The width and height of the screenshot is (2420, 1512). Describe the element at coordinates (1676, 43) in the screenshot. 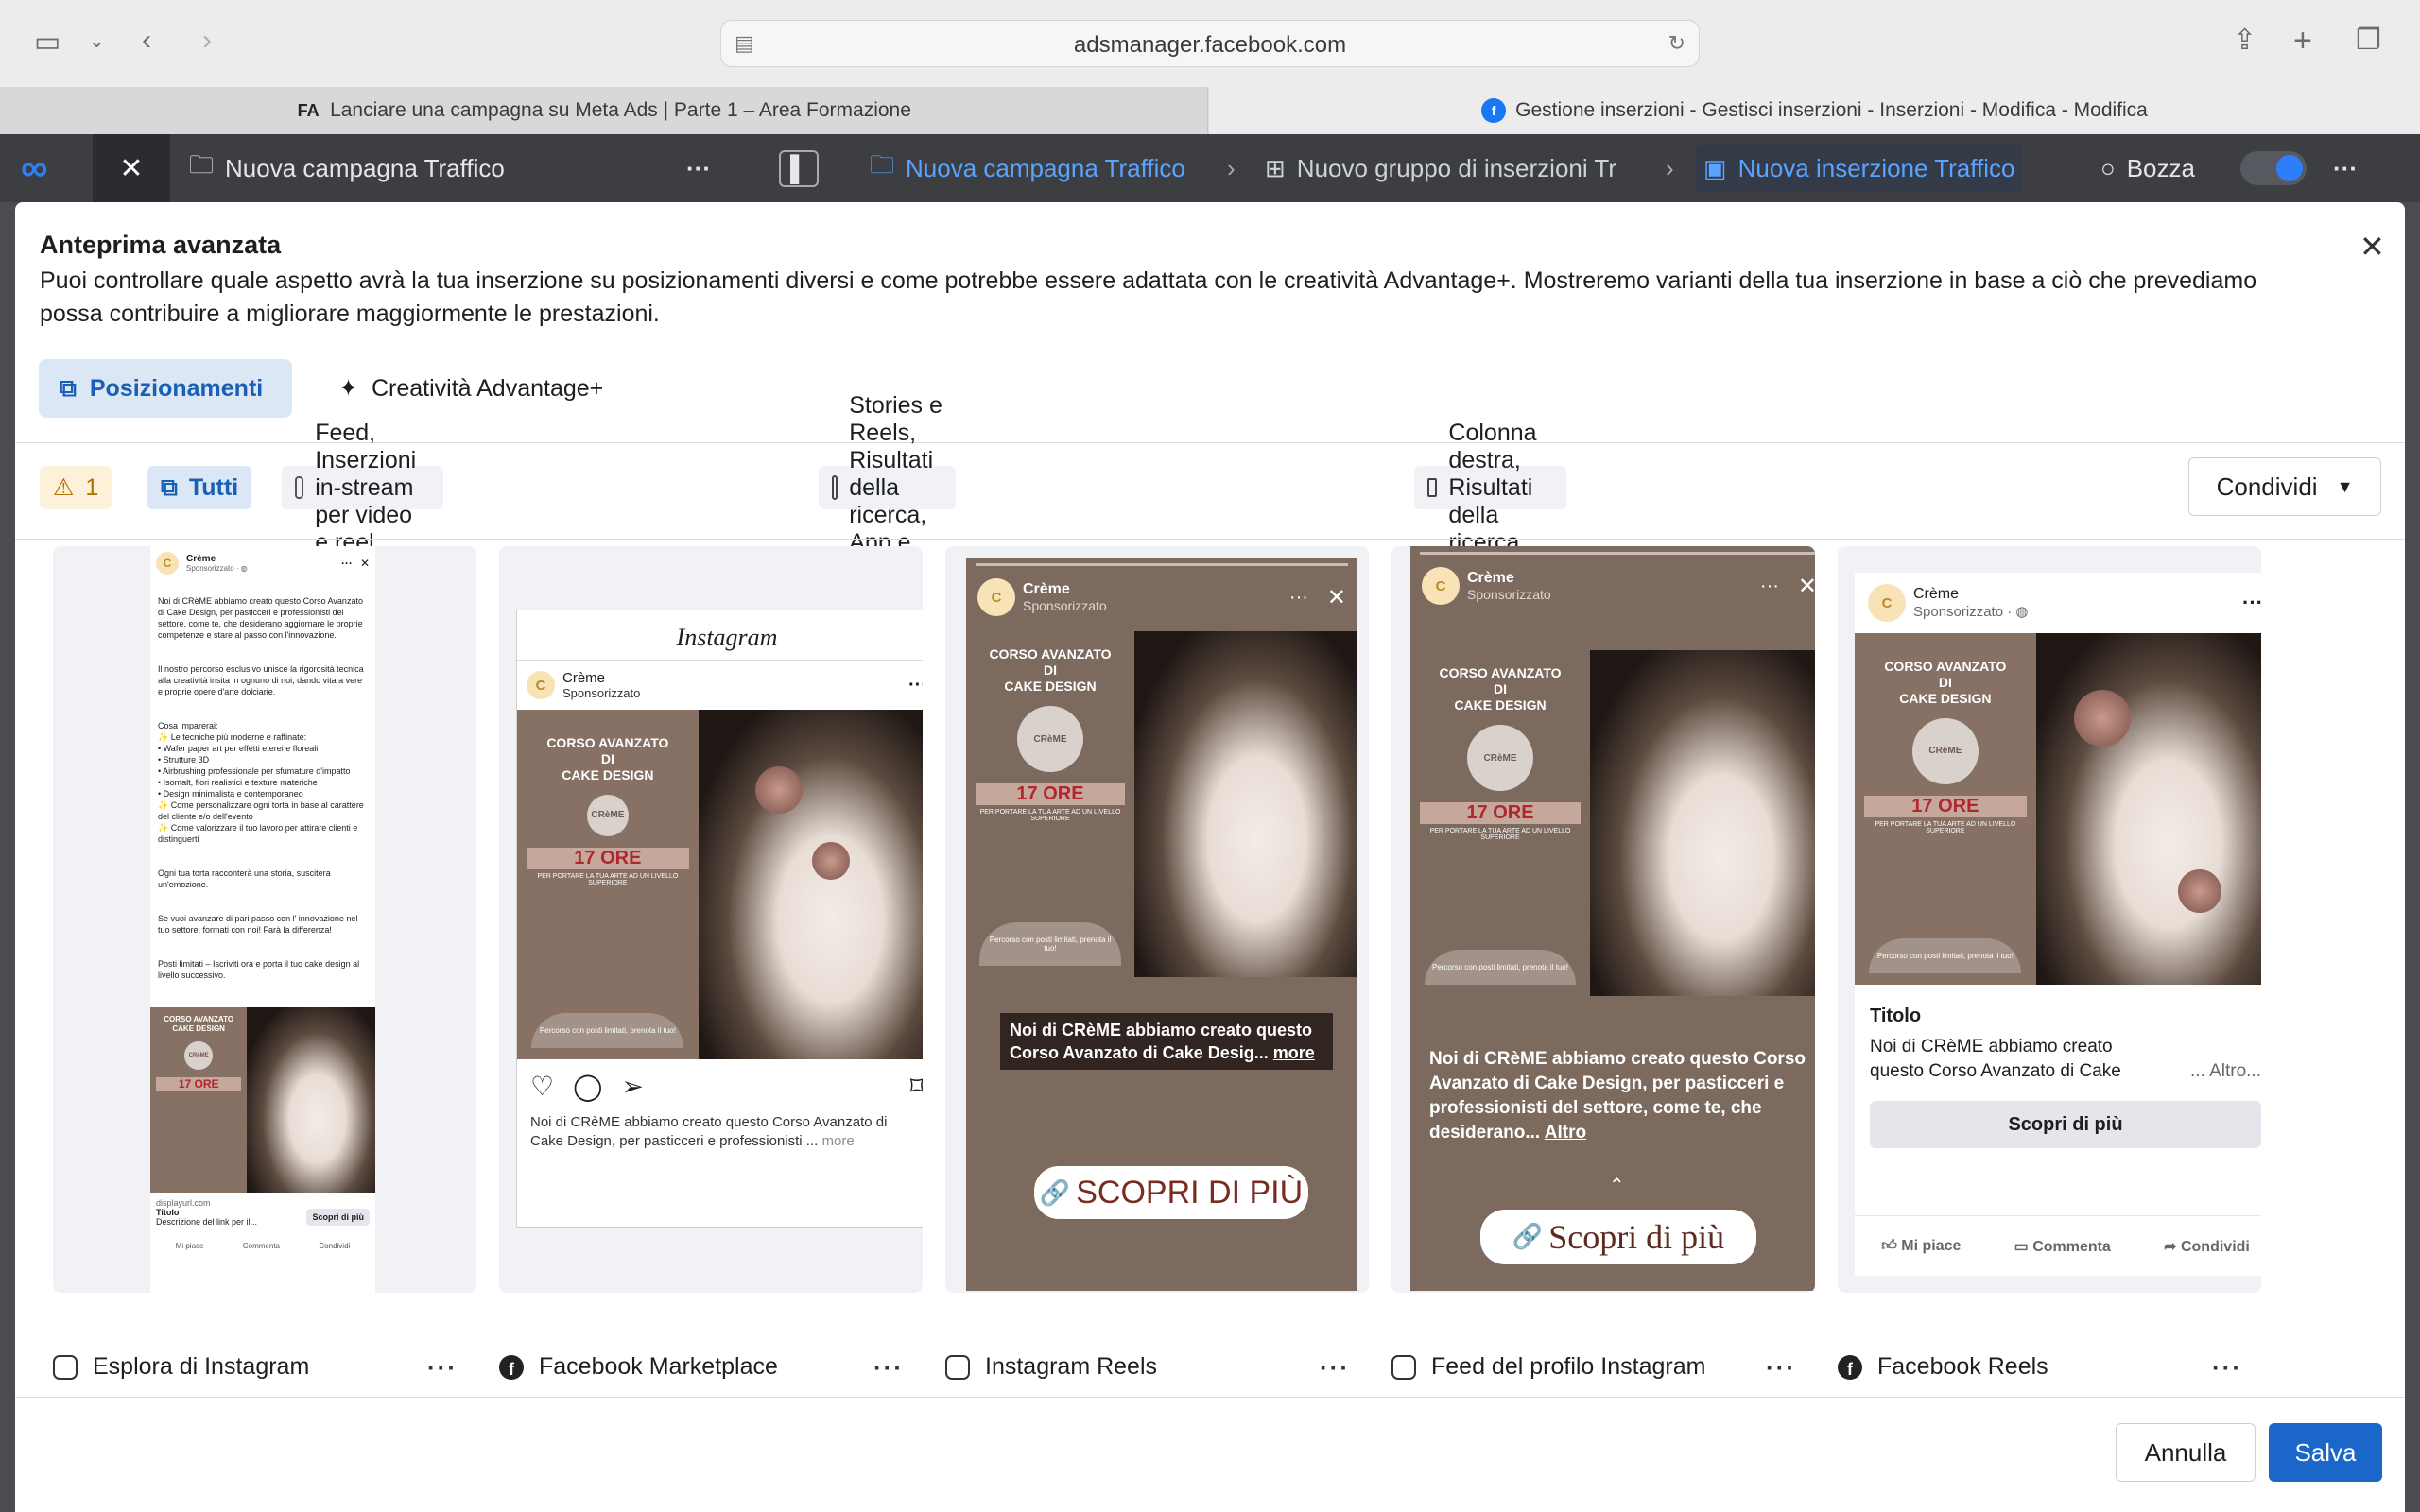

I see `reload-icon: ↻` at that location.